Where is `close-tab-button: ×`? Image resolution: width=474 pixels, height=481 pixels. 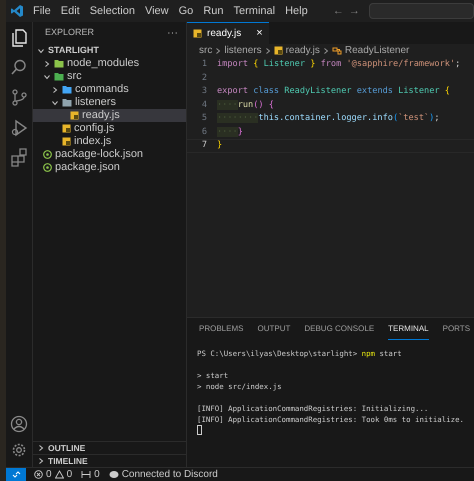 close-tab-button: × is located at coordinates (259, 33).